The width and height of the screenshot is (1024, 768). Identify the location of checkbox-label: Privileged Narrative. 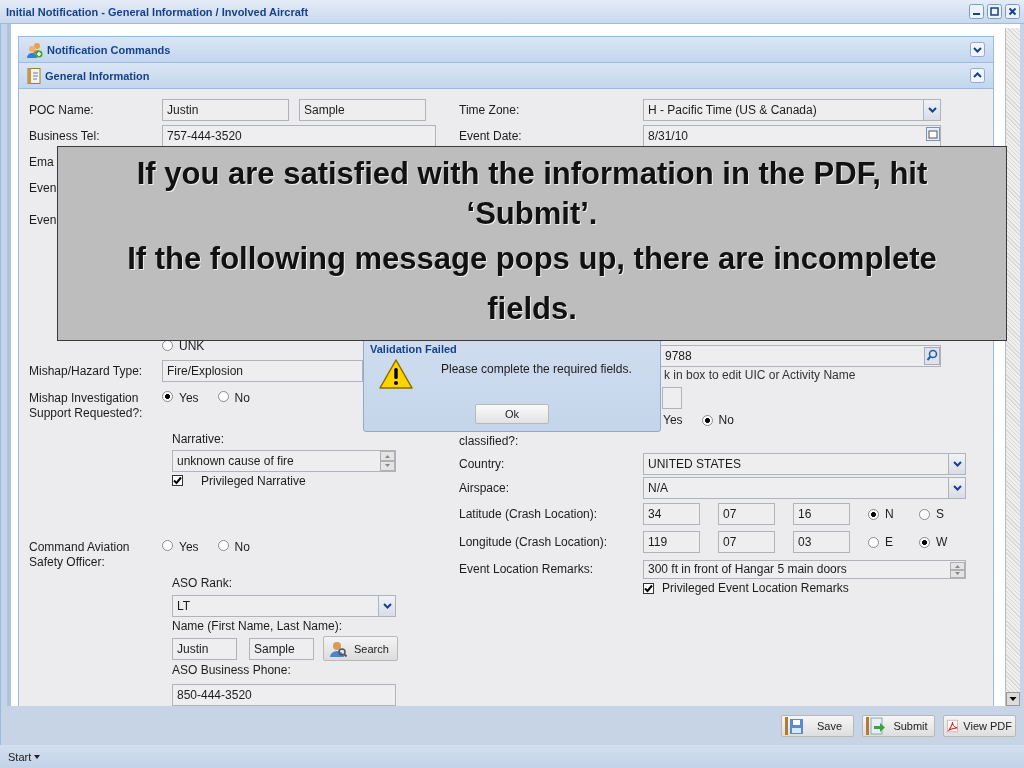
(253, 480).